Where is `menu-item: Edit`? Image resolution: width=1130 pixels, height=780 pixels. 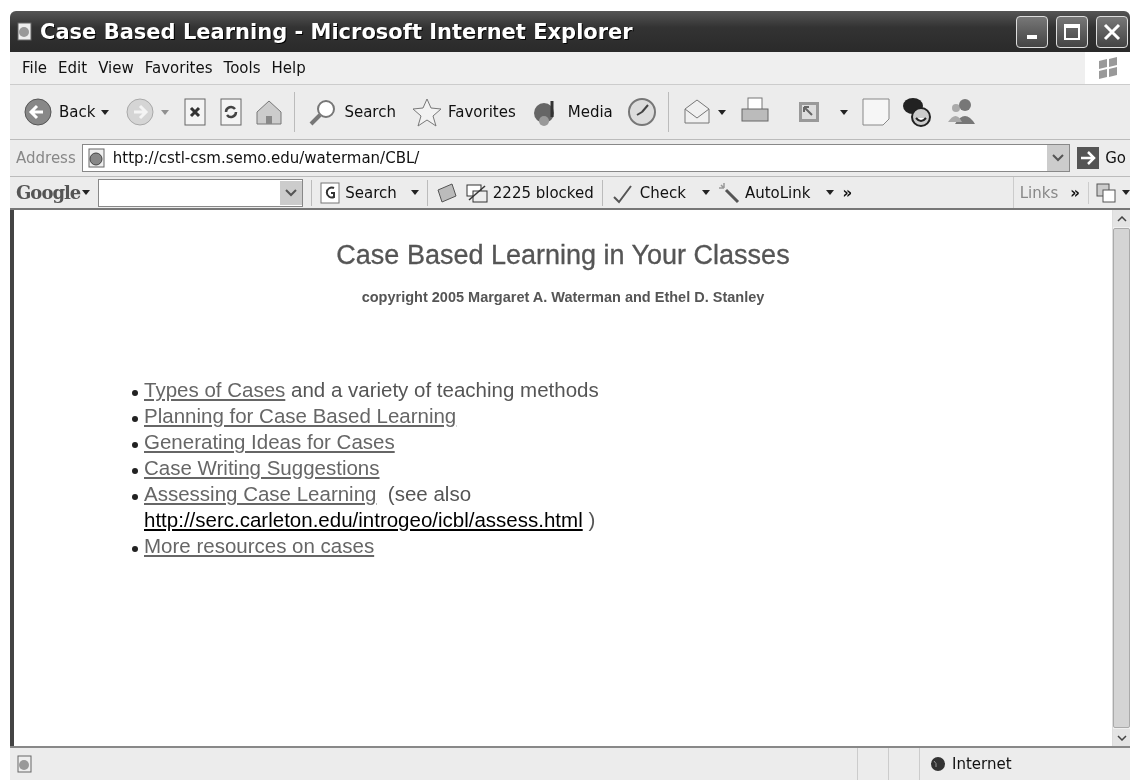 menu-item: Edit is located at coordinates (78, 68).